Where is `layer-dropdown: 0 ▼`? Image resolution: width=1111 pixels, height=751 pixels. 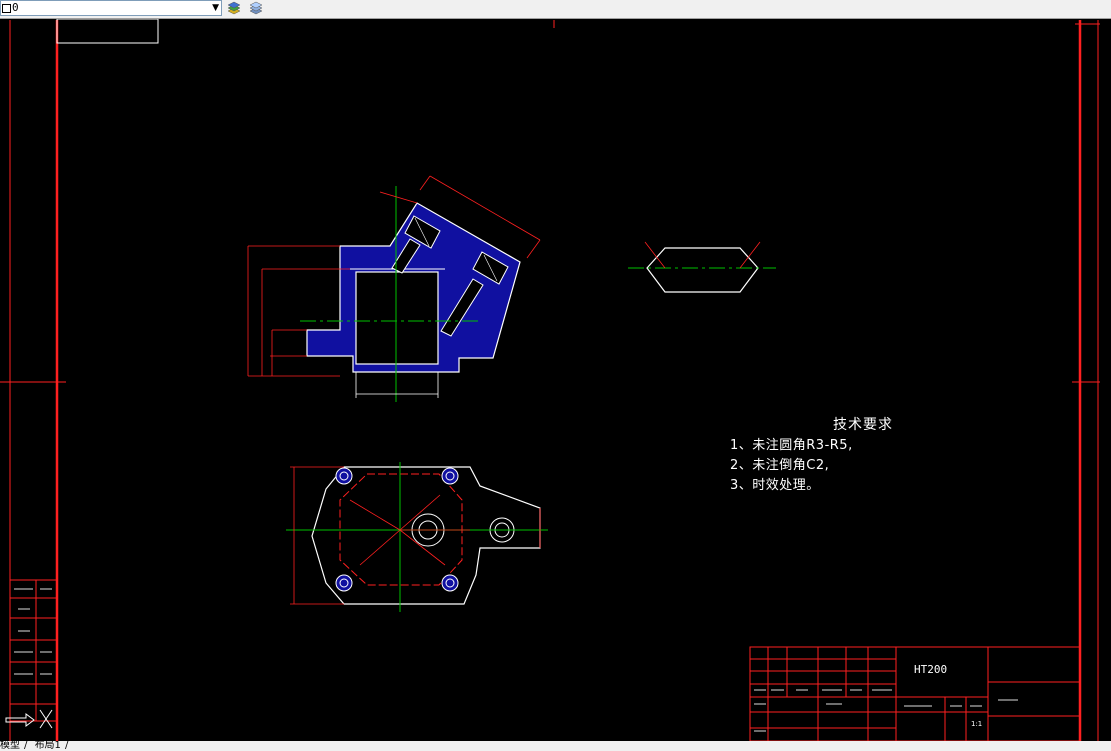 layer-dropdown: 0 ▼ is located at coordinates (111, 8).